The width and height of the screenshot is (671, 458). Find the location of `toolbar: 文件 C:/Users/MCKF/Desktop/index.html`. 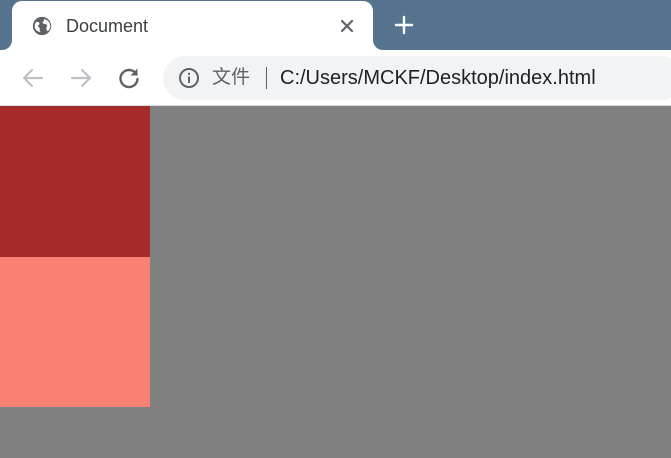

toolbar: 文件 C:/Users/MCKF/Desktop/index.html is located at coordinates (335, 78).